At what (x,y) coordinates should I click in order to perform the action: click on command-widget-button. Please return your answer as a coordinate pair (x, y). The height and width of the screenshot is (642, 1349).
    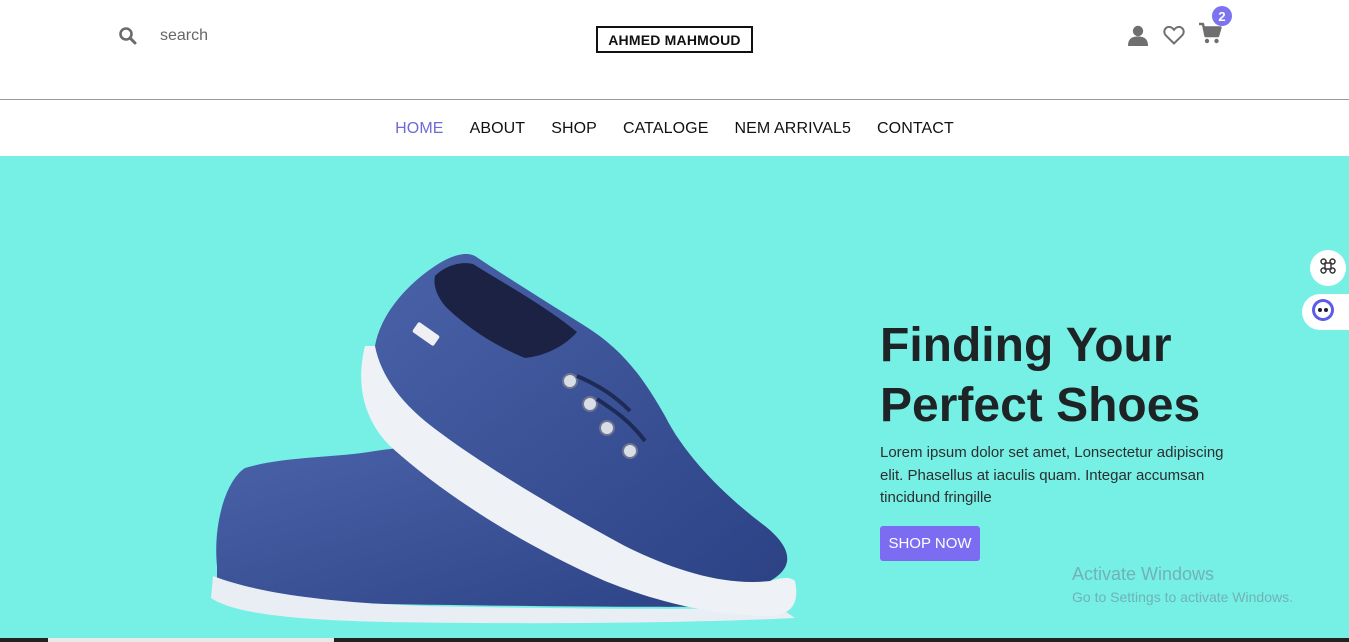
    Looking at the image, I should click on (1328, 268).